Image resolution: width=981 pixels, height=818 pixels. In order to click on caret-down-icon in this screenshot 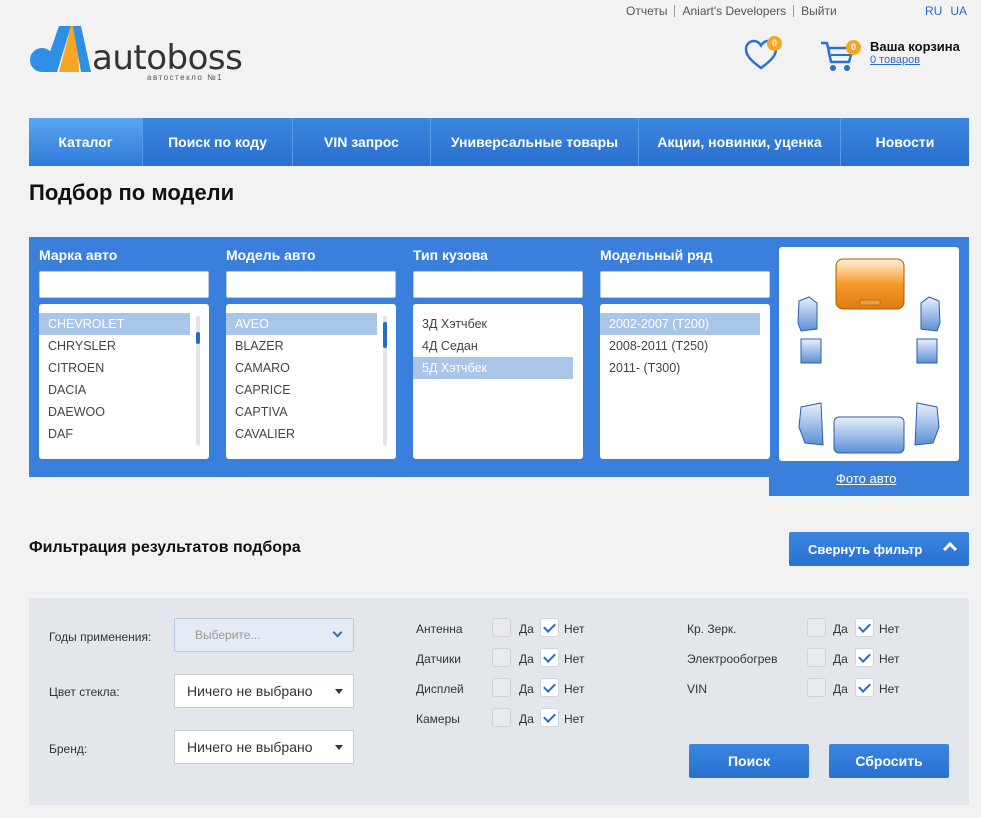, I will do `click(339, 747)`.